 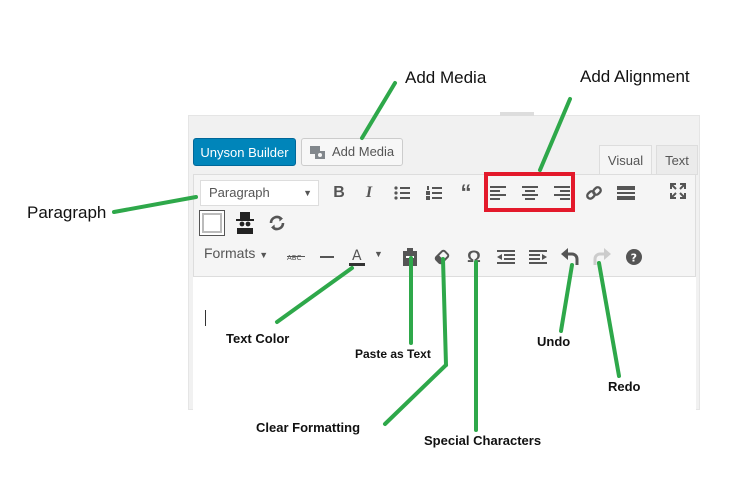 What do you see at coordinates (308, 427) in the screenshot?
I see `annotation-clear-formatting: Clear Formatting` at bounding box center [308, 427].